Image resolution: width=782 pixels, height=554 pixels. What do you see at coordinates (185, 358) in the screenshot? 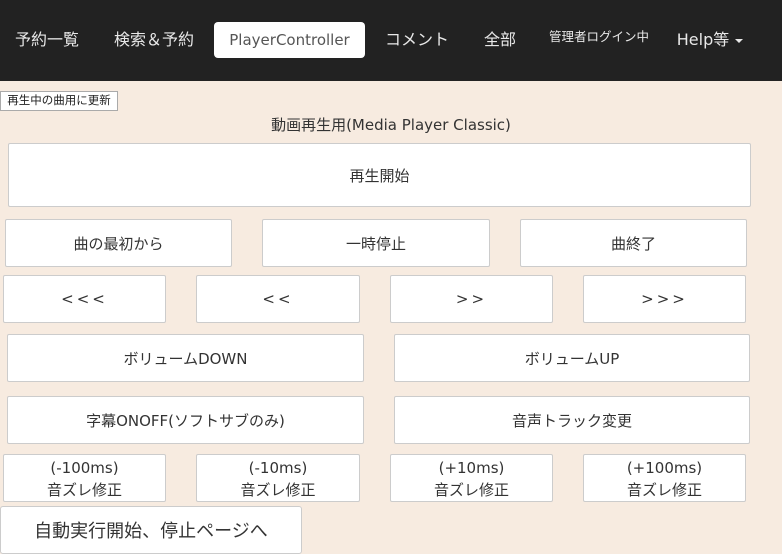
I see `volume-down-button: ボリュームDOWN` at bounding box center [185, 358].